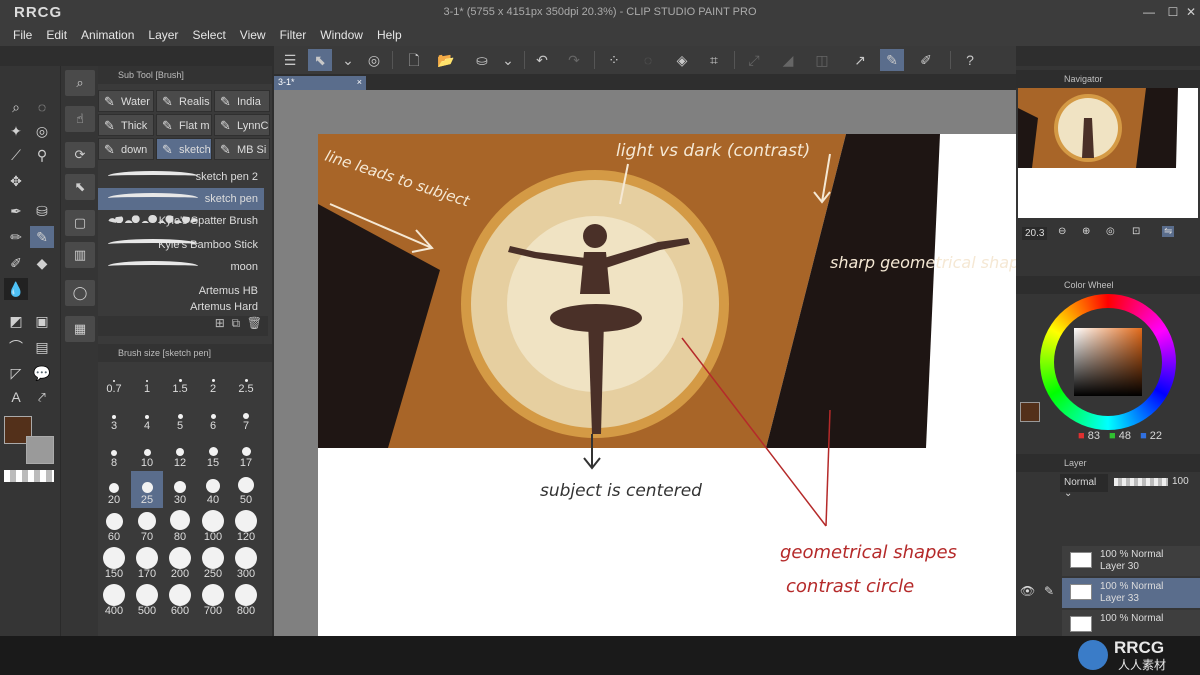 The height and width of the screenshot is (675, 1200). What do you see at coordinates (16, 131) in the screenshot?
I see `wand-icon: ✦` at bounding box center [16, 131].